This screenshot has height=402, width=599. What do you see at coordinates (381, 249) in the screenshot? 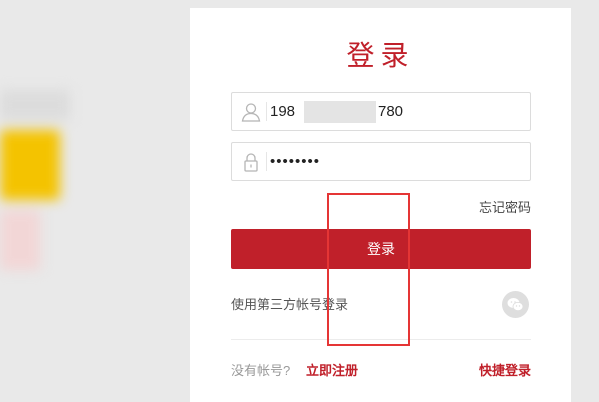
I see `login-button: 登录` at bounding box center [381, 249].